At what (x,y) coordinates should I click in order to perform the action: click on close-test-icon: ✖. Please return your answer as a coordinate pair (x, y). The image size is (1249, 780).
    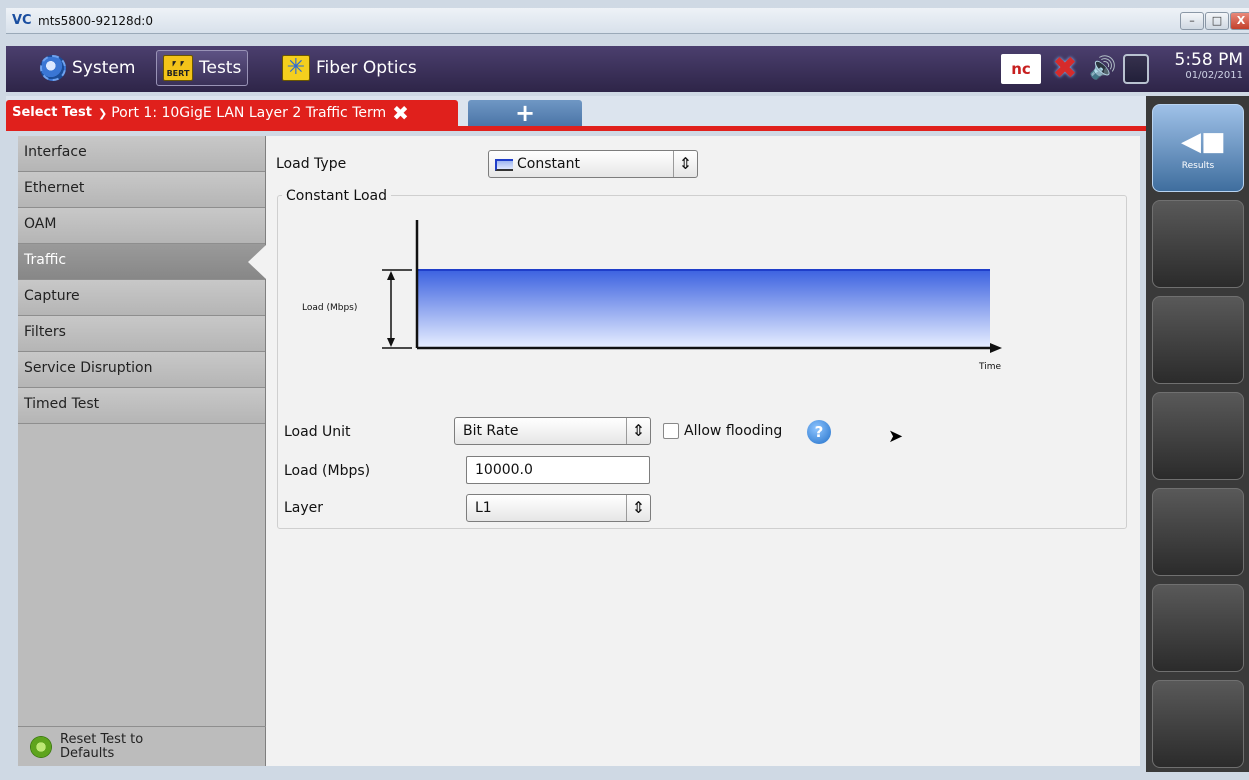
    Looking at the image, I should click on (400, 113).